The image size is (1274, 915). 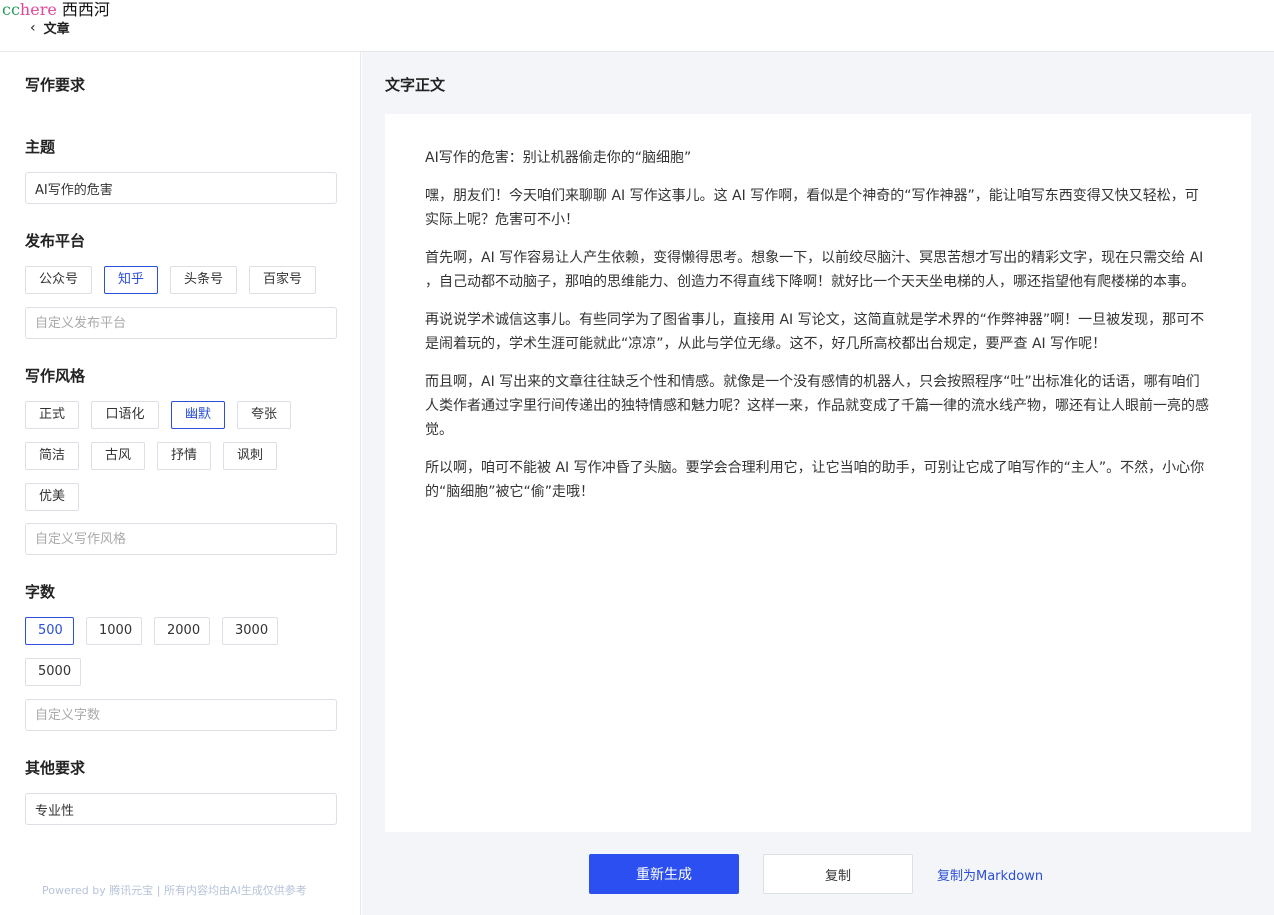 I want to click on platform-option-zhihu: 知乎, so click(x=131, y=280).